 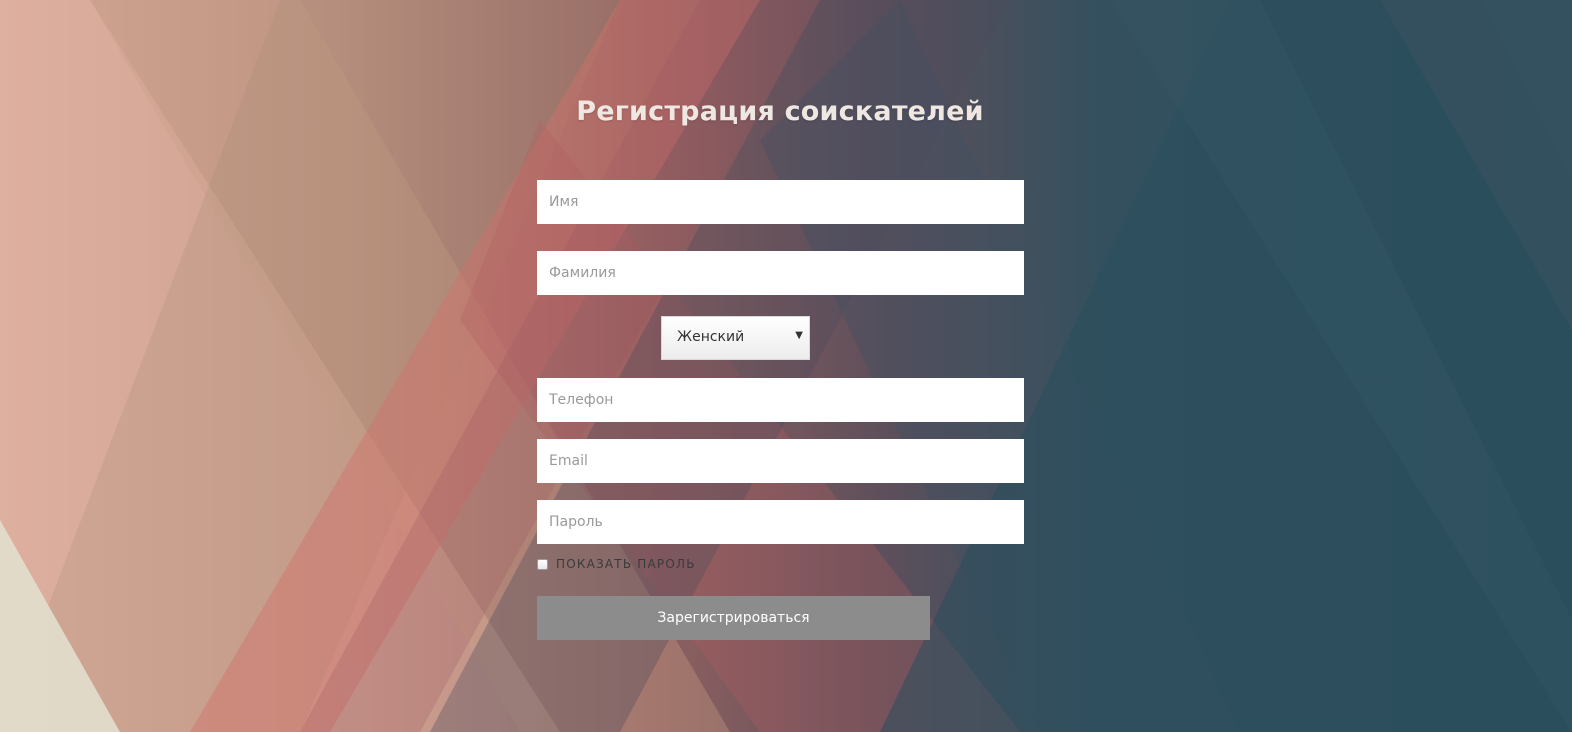 What do you see at coordinates (711, 337) in the screenshot?
I see `gender-select-value: Женский` at bounding box center [711, 337].